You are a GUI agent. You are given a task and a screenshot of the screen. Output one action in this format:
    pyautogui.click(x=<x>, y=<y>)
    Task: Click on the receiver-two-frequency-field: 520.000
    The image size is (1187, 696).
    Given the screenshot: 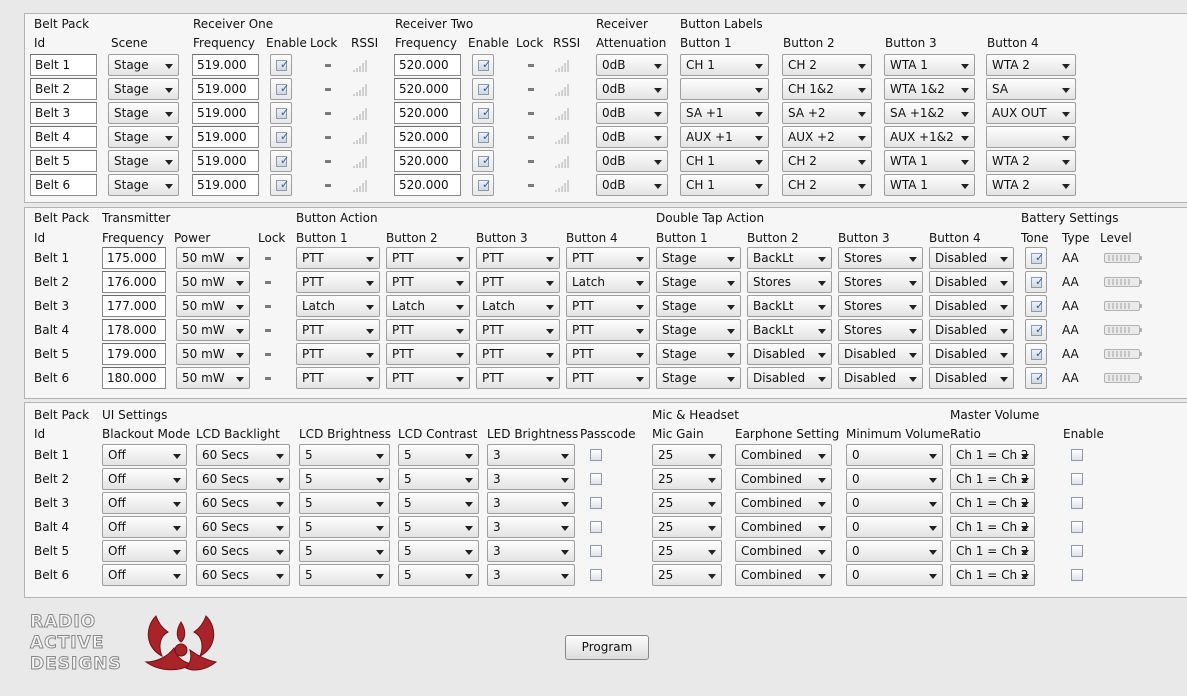 What is the action you would take?
    pyautogui.click(x=427, y=65)
    